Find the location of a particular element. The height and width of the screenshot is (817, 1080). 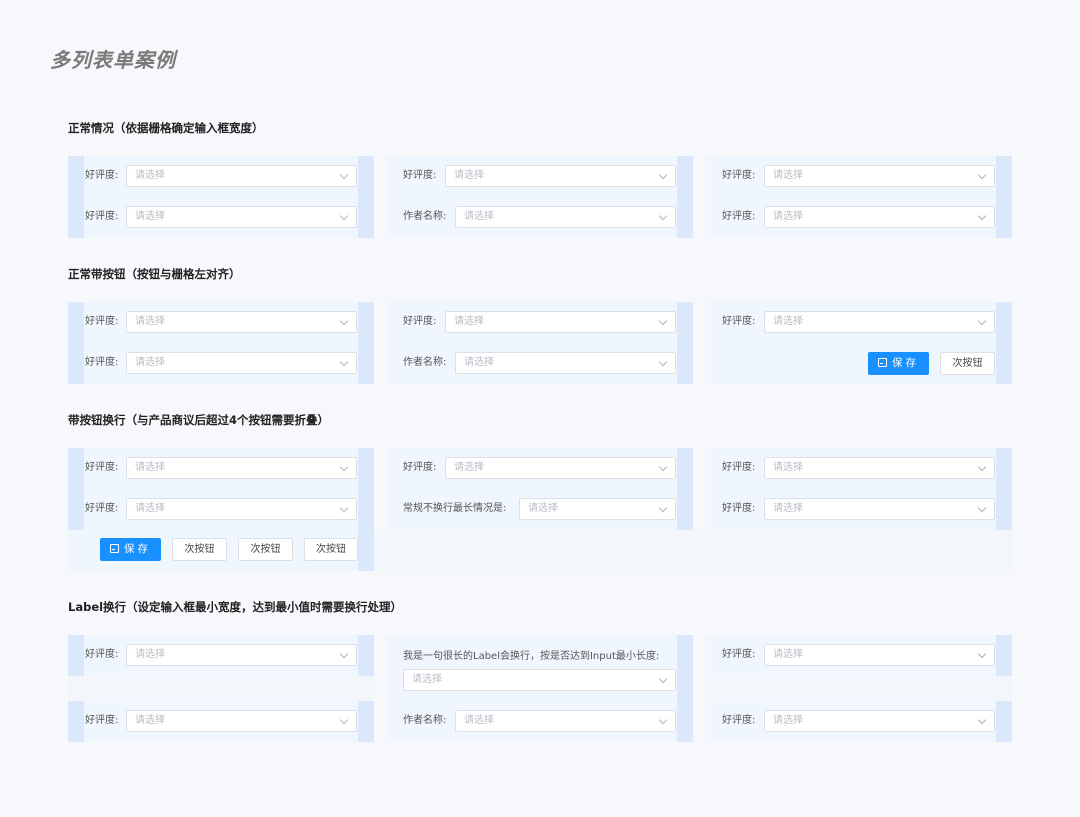

form-item: 常规不换行最长情况是: 请选择 is located at coordinates (539, 509).